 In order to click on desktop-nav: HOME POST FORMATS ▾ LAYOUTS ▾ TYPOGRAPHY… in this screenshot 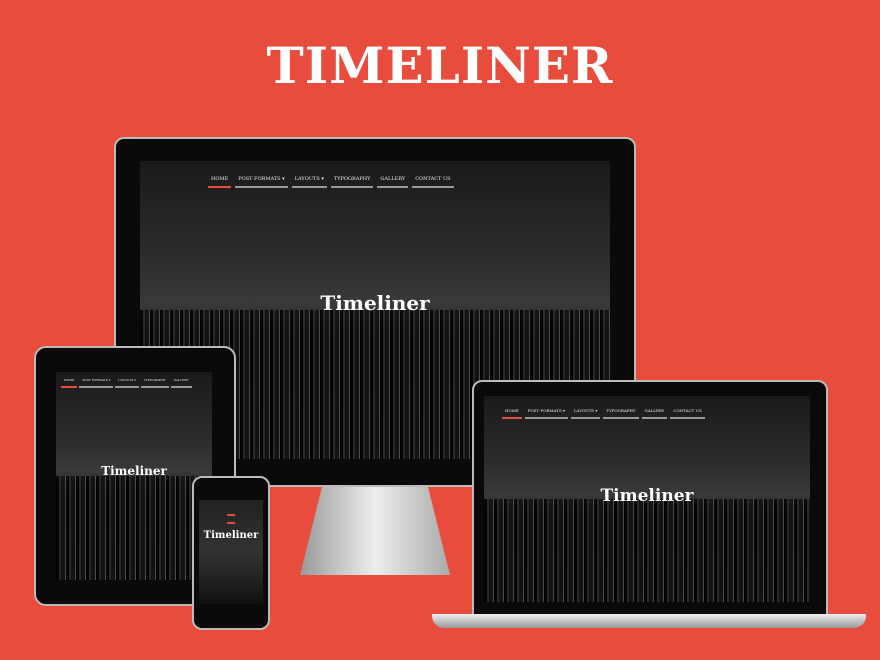, I will do `click(331, 182)`.